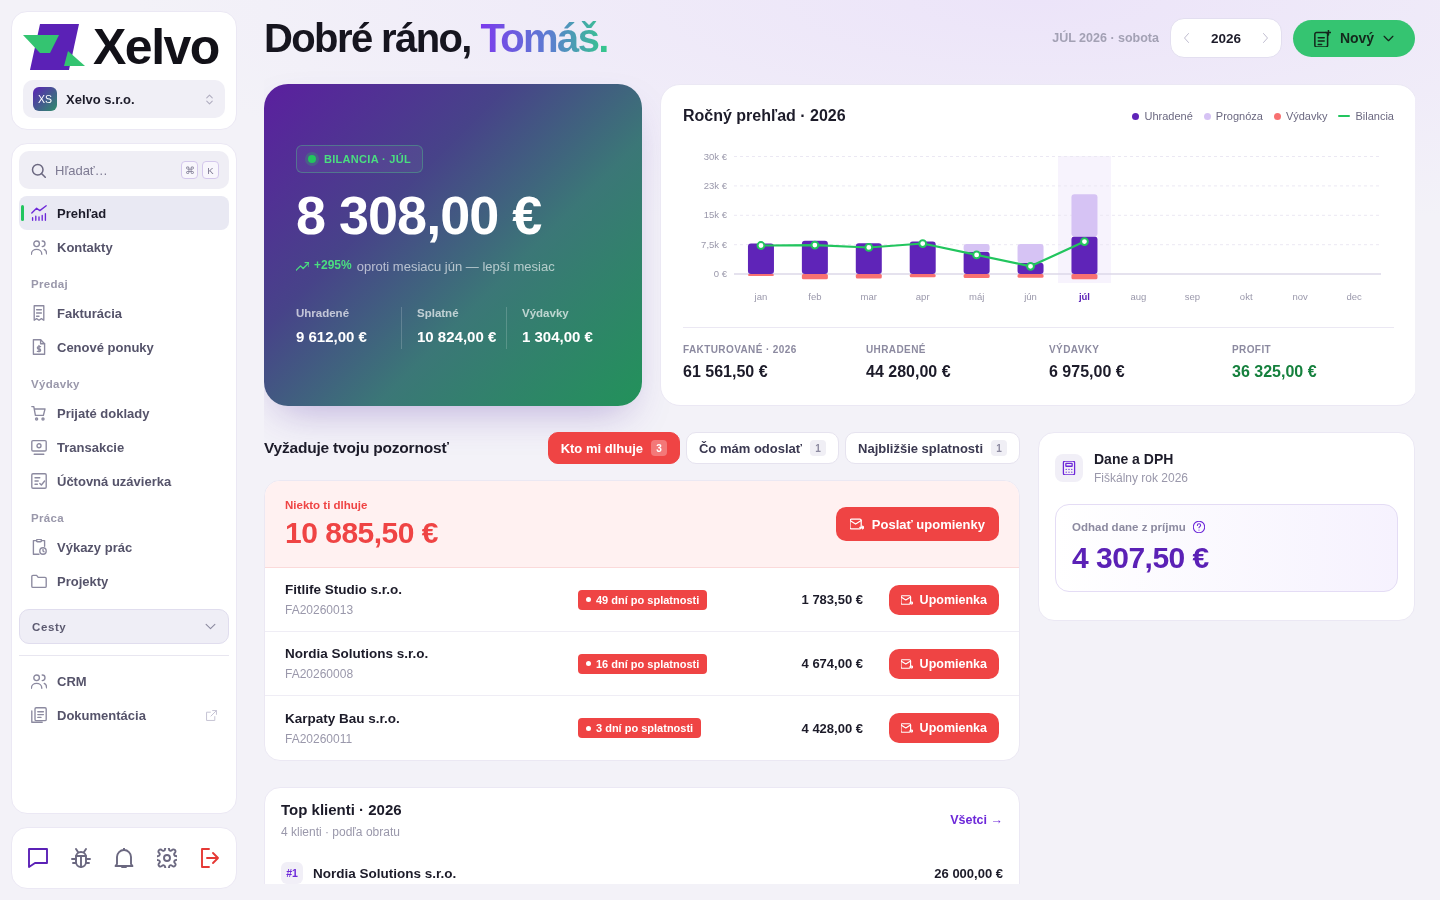  What do you see at coordinates (659, 448) in the screenshot?
I see `tab-count: 3` at bounding box center [659, 448].